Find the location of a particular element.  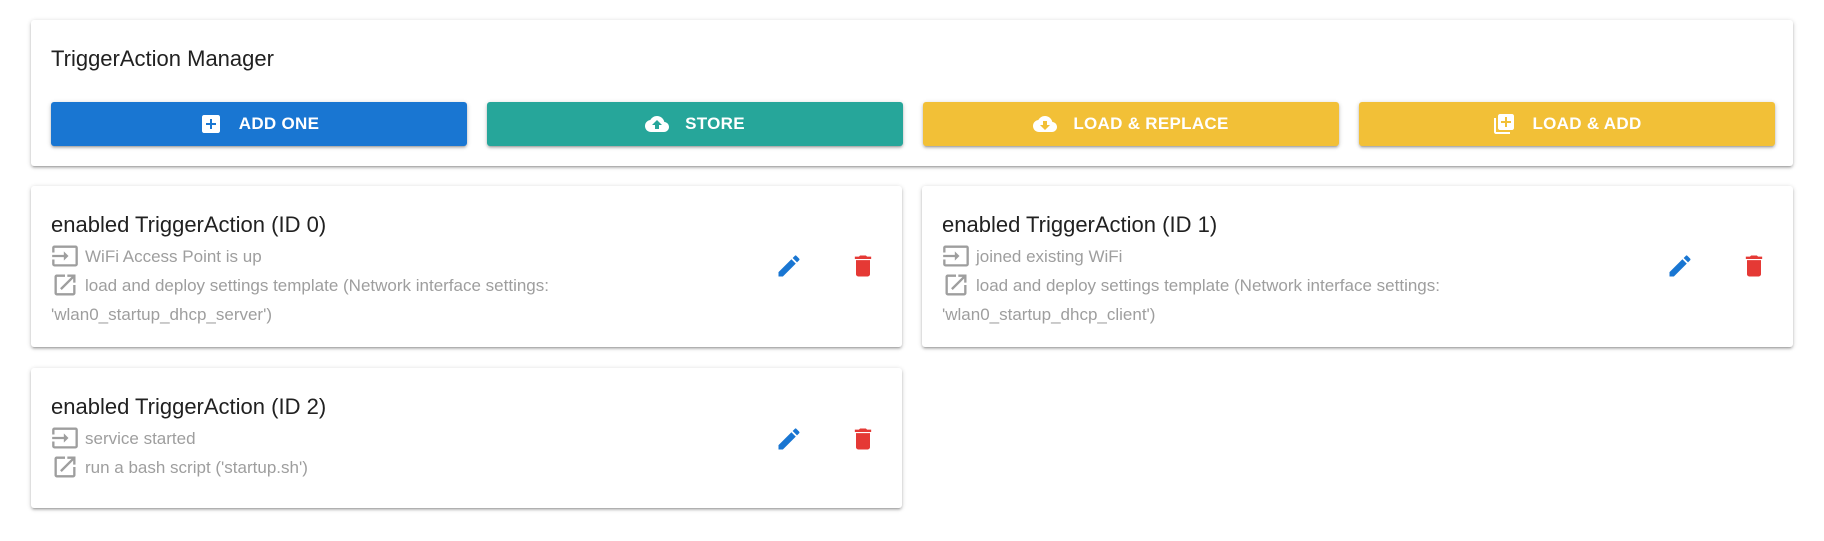

library-add-icon is located at coordinates (1504, 124).